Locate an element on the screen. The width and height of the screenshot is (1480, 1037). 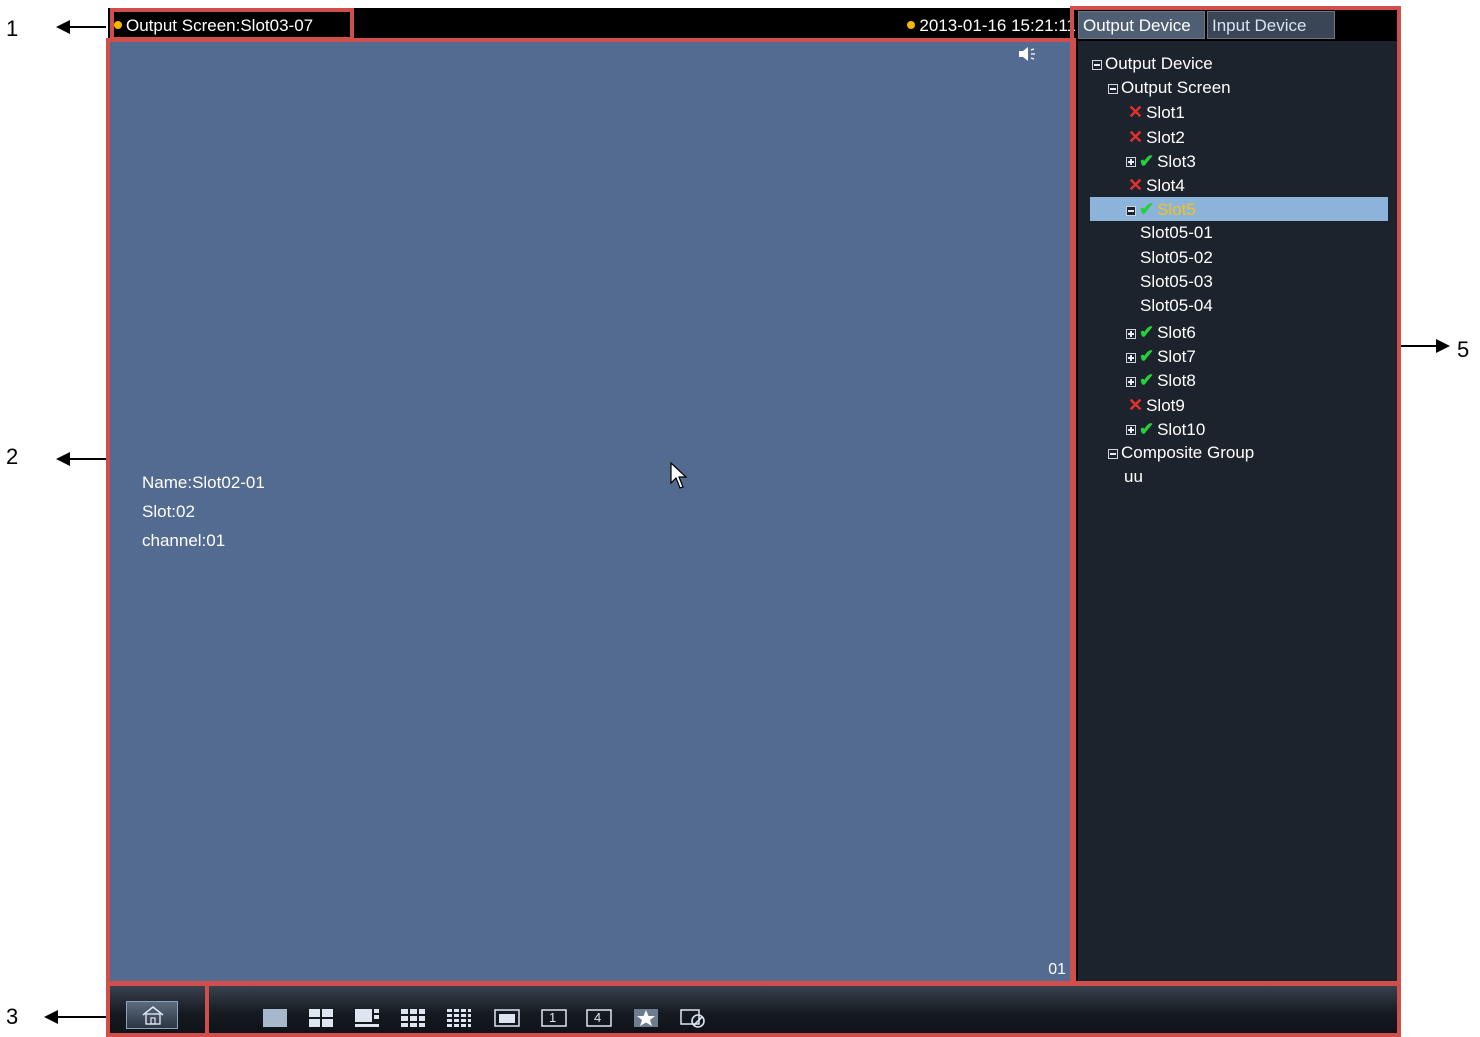
tree-node-label: Output Screen is located at coordinates (1176, 88).